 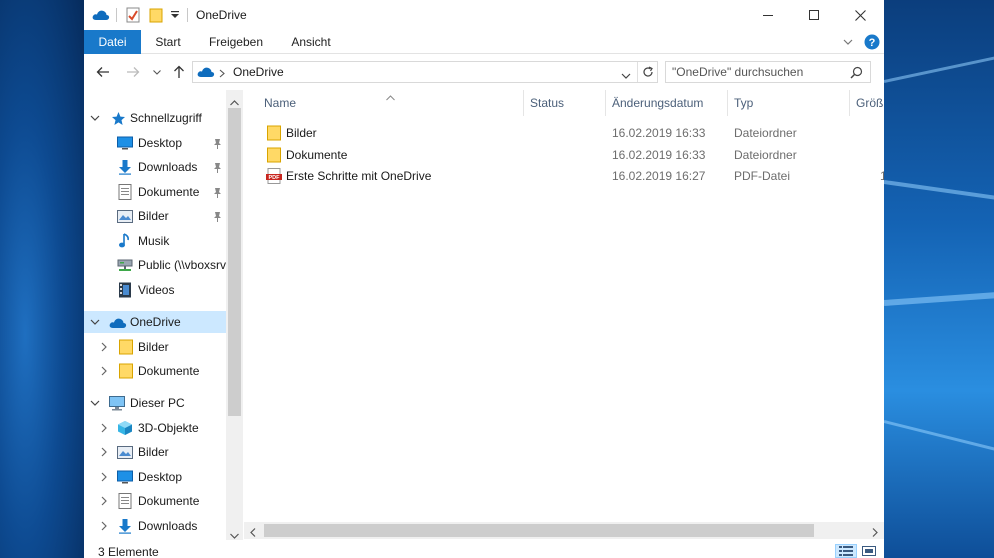 I want to click on table-row: Dokumente 16.02.2019 16:33 Dateiordner, so click(x=564, y=155).